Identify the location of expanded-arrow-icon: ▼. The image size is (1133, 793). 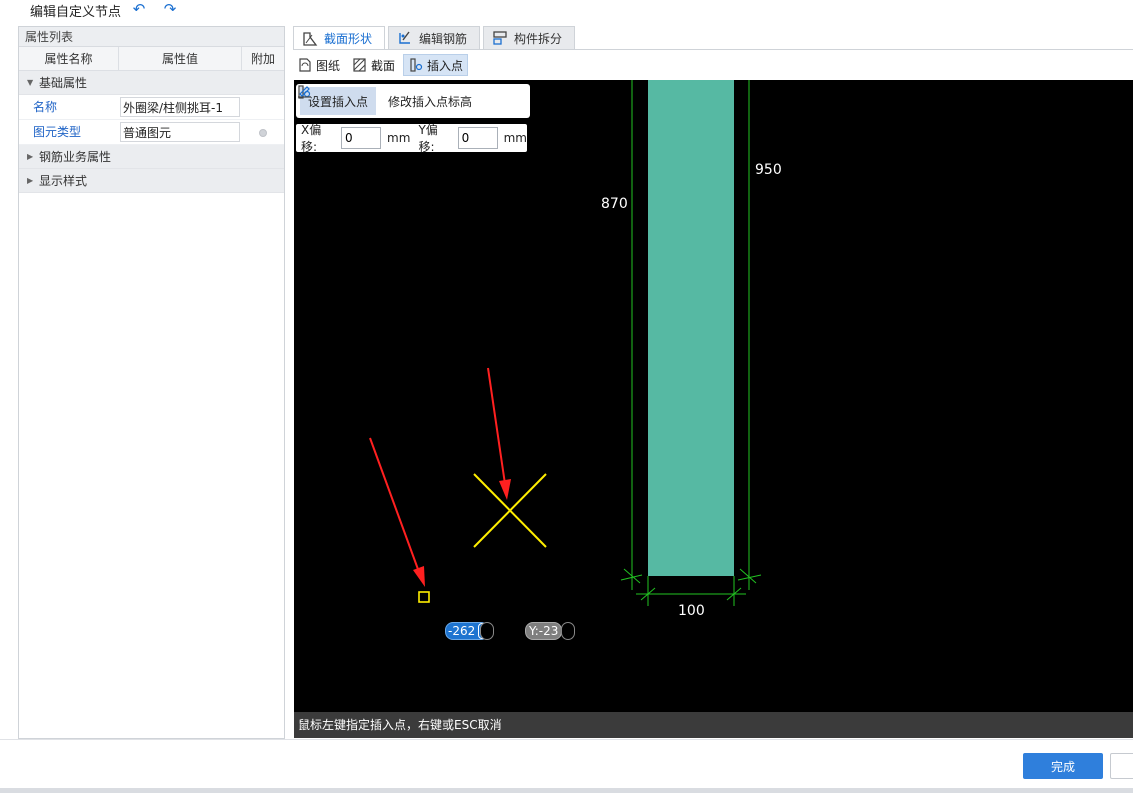
(30, 82).